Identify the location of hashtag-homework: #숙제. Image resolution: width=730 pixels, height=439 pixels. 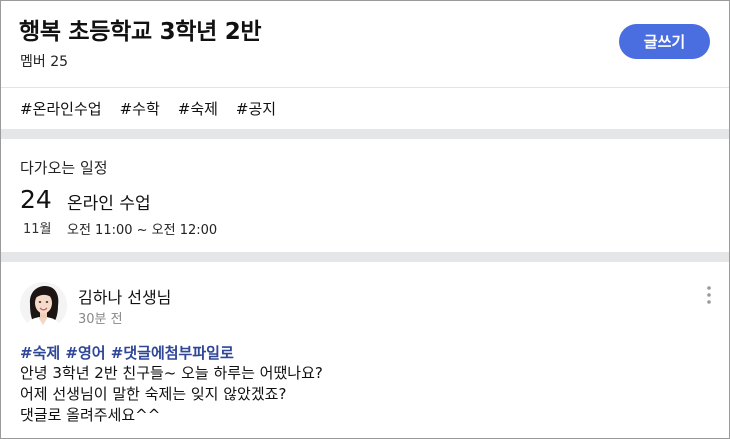
(198, 108).